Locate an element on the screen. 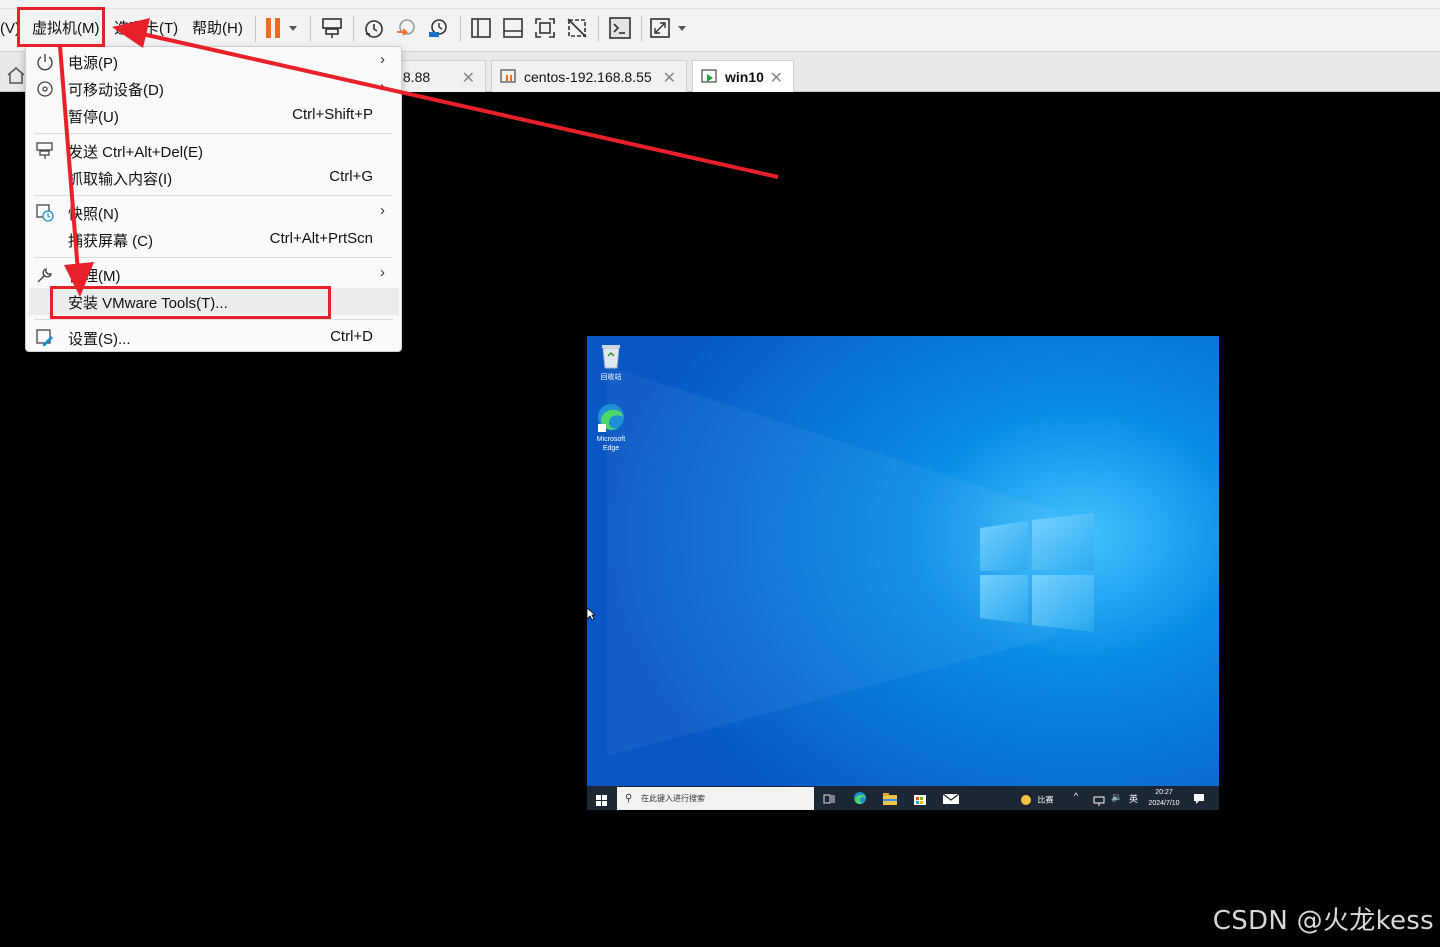 Image resolution: width=1440 pixels, height=947 pixels. start-button is located at coordinates (601, 801).